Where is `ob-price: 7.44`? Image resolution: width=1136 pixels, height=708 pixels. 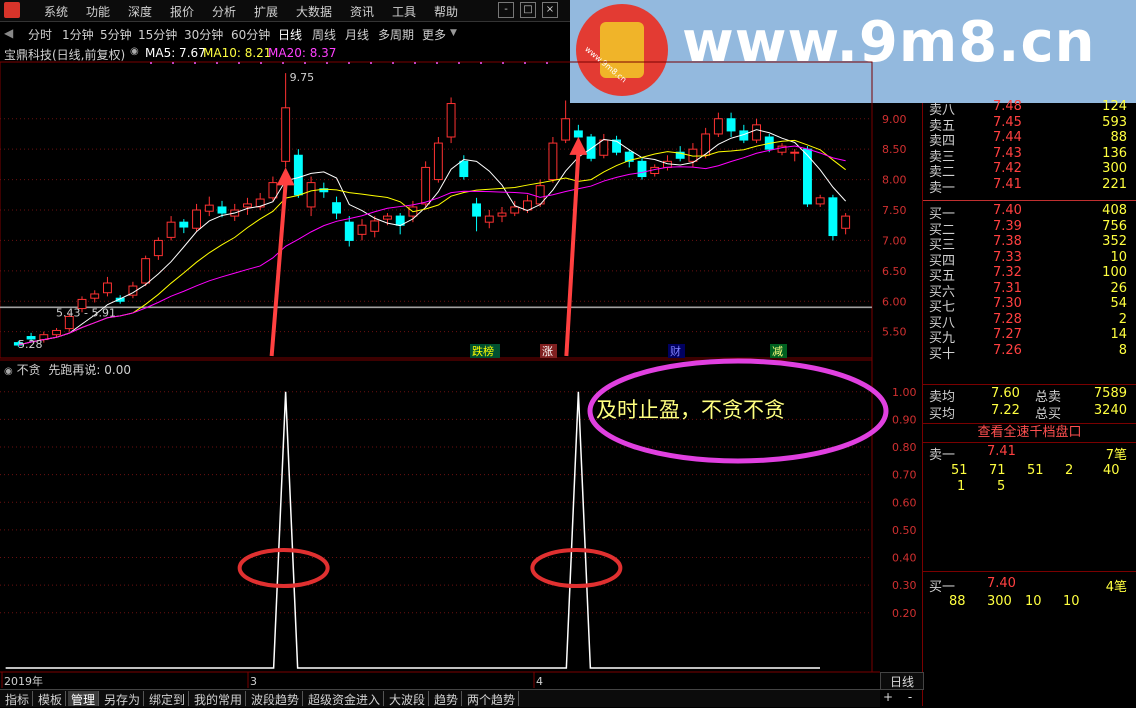
ob-price: 7.44 is located at coordinates (1007, 137).